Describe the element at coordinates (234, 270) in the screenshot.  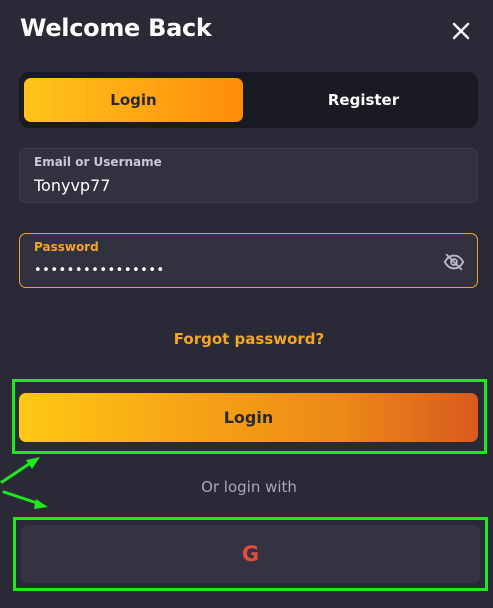
I see `password-input: ••••••••••••••••` at that location.